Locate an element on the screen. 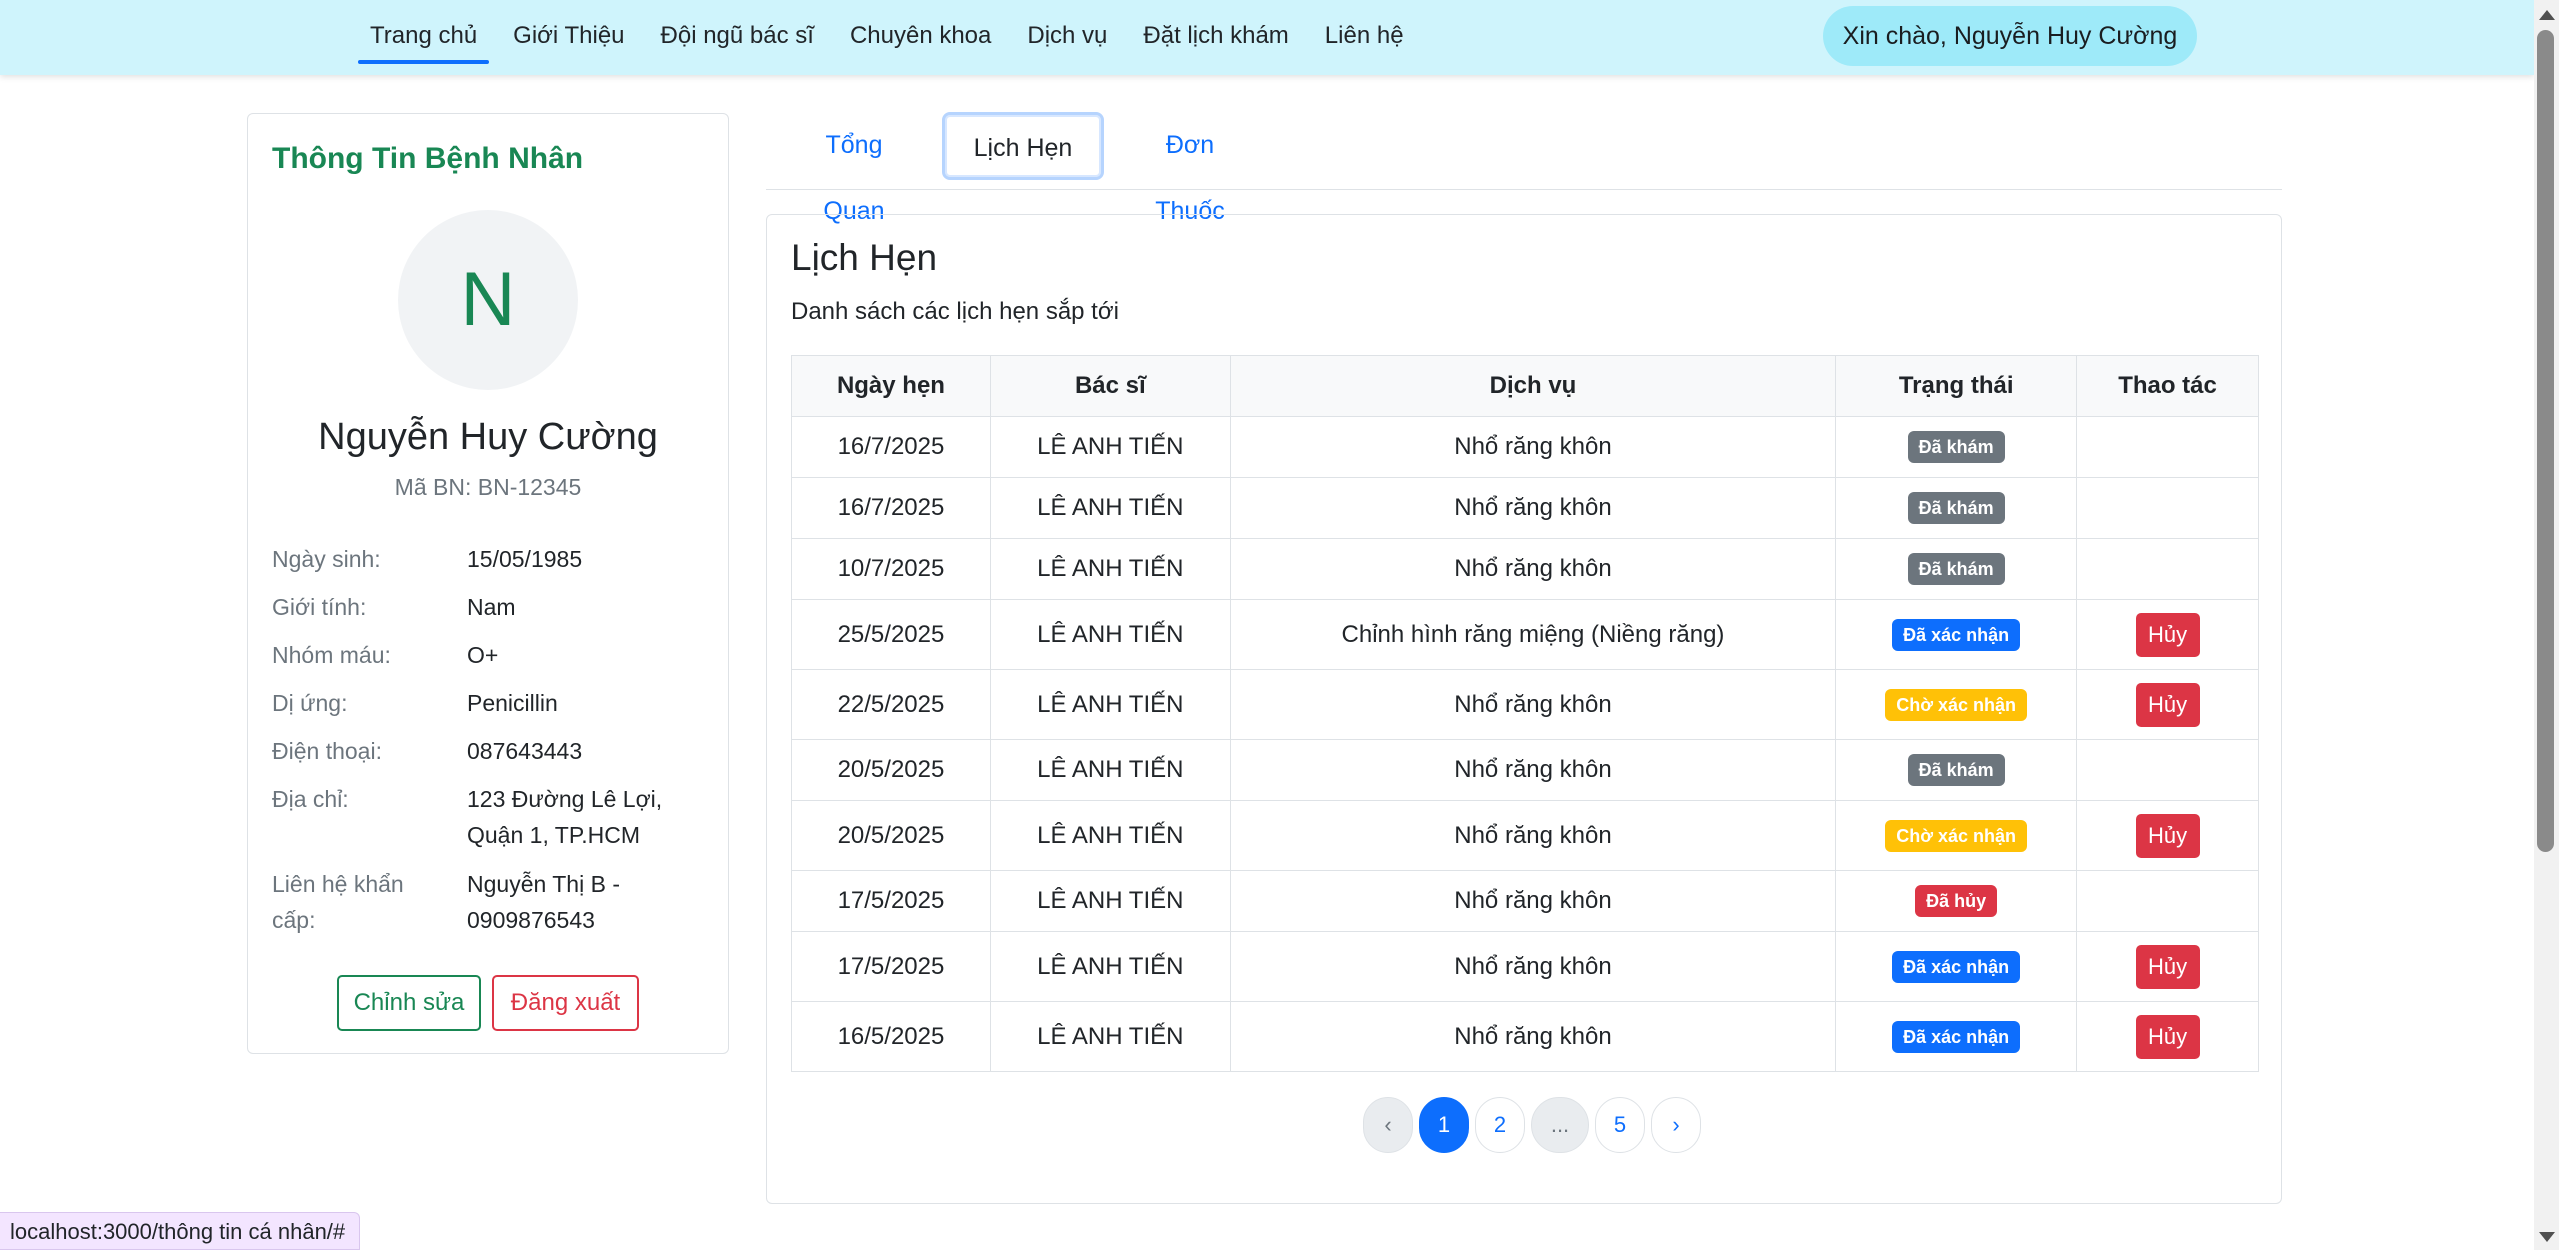  table-row: 17/5/2025 LÊ ANH TIẾN Nhổ răng khôn Đã hủy is located at coordinates (1525, 901).